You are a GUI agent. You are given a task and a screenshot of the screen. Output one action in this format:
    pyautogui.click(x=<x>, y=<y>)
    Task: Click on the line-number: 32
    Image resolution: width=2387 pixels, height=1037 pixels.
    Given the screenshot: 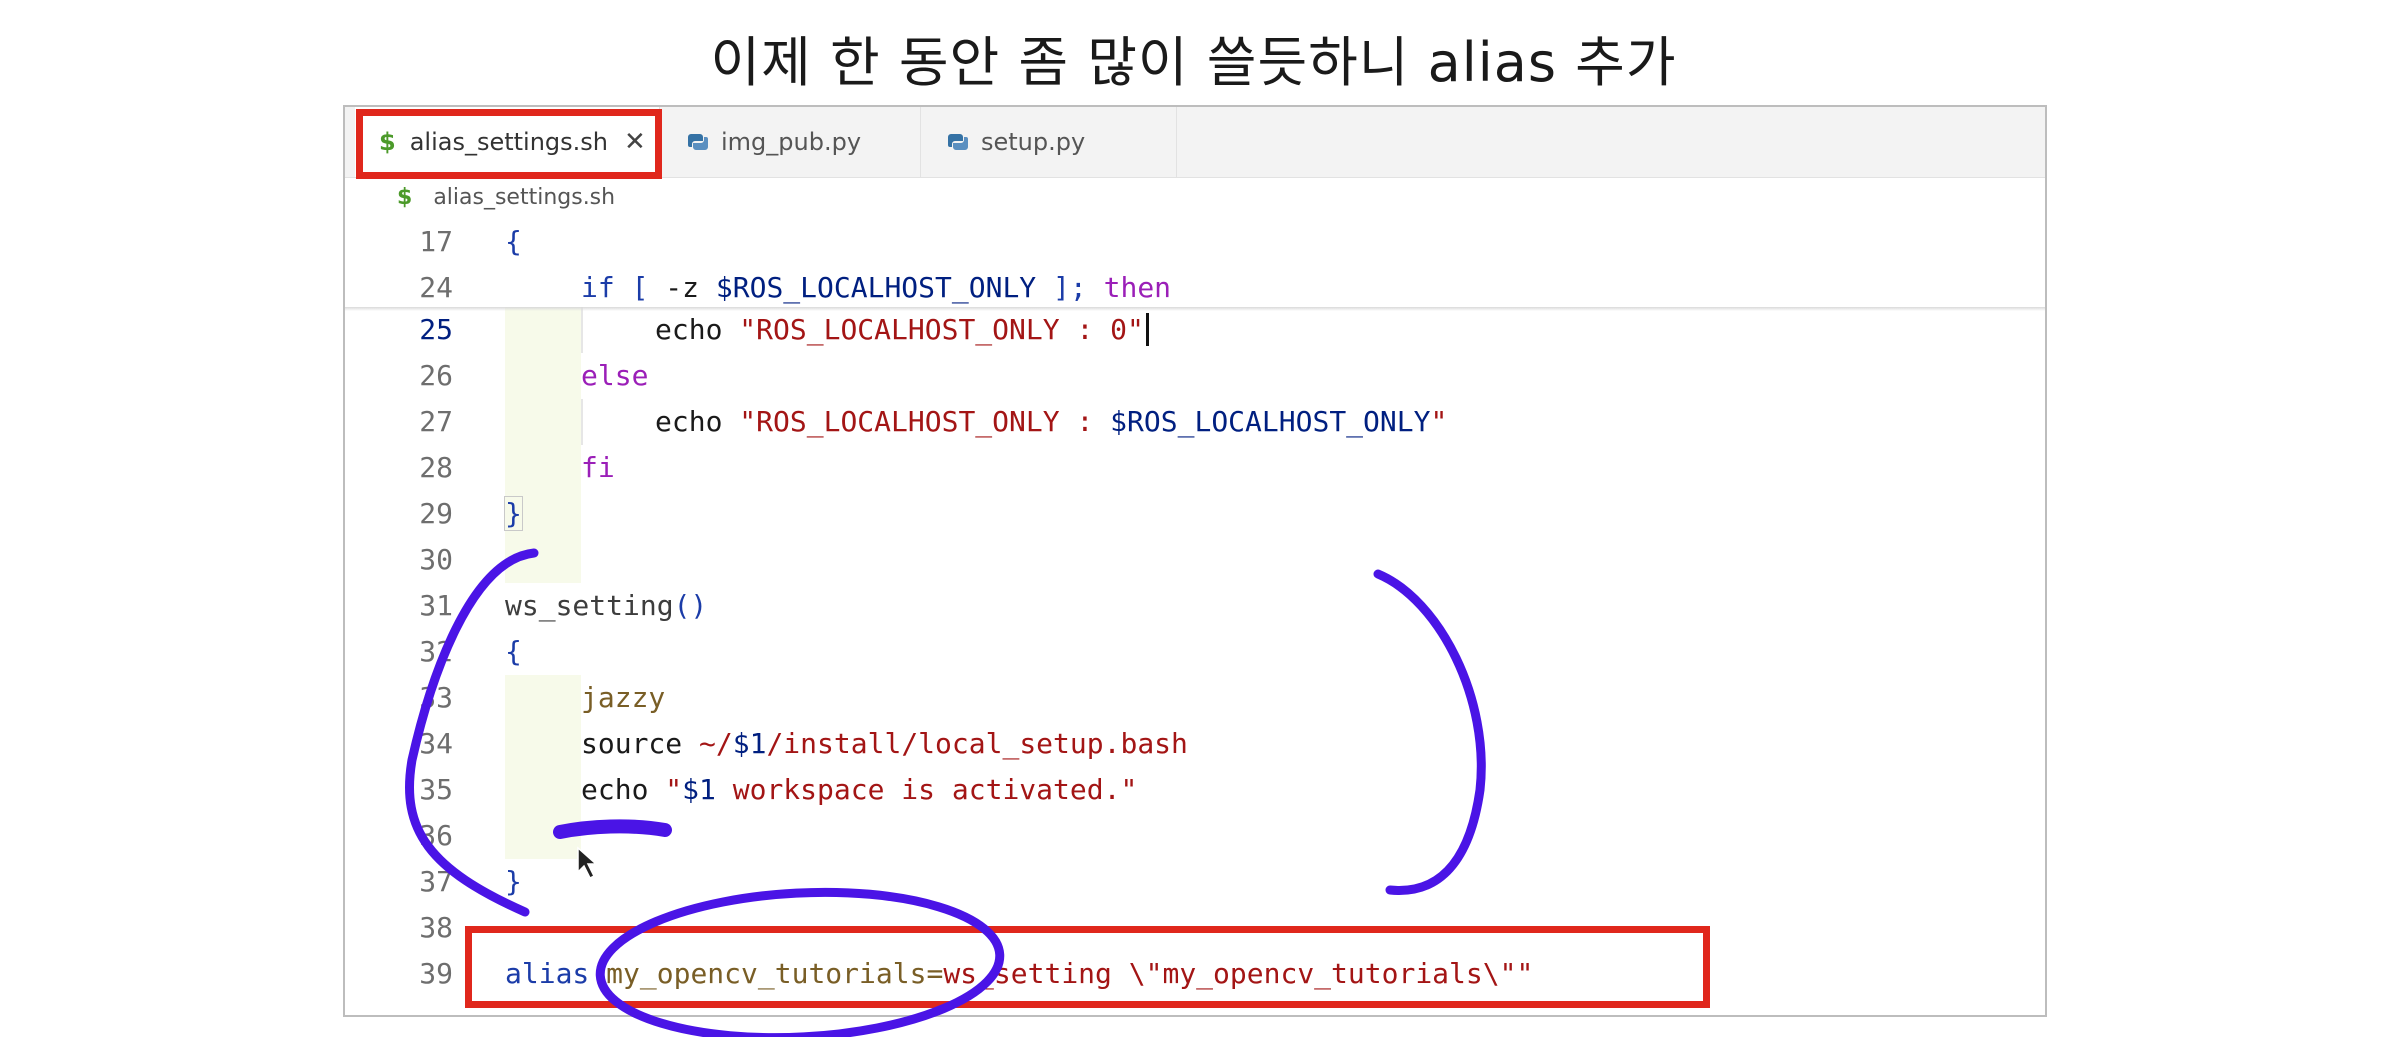 What is the action you would take?
    pyautogui.click(x=436, y=651)
    